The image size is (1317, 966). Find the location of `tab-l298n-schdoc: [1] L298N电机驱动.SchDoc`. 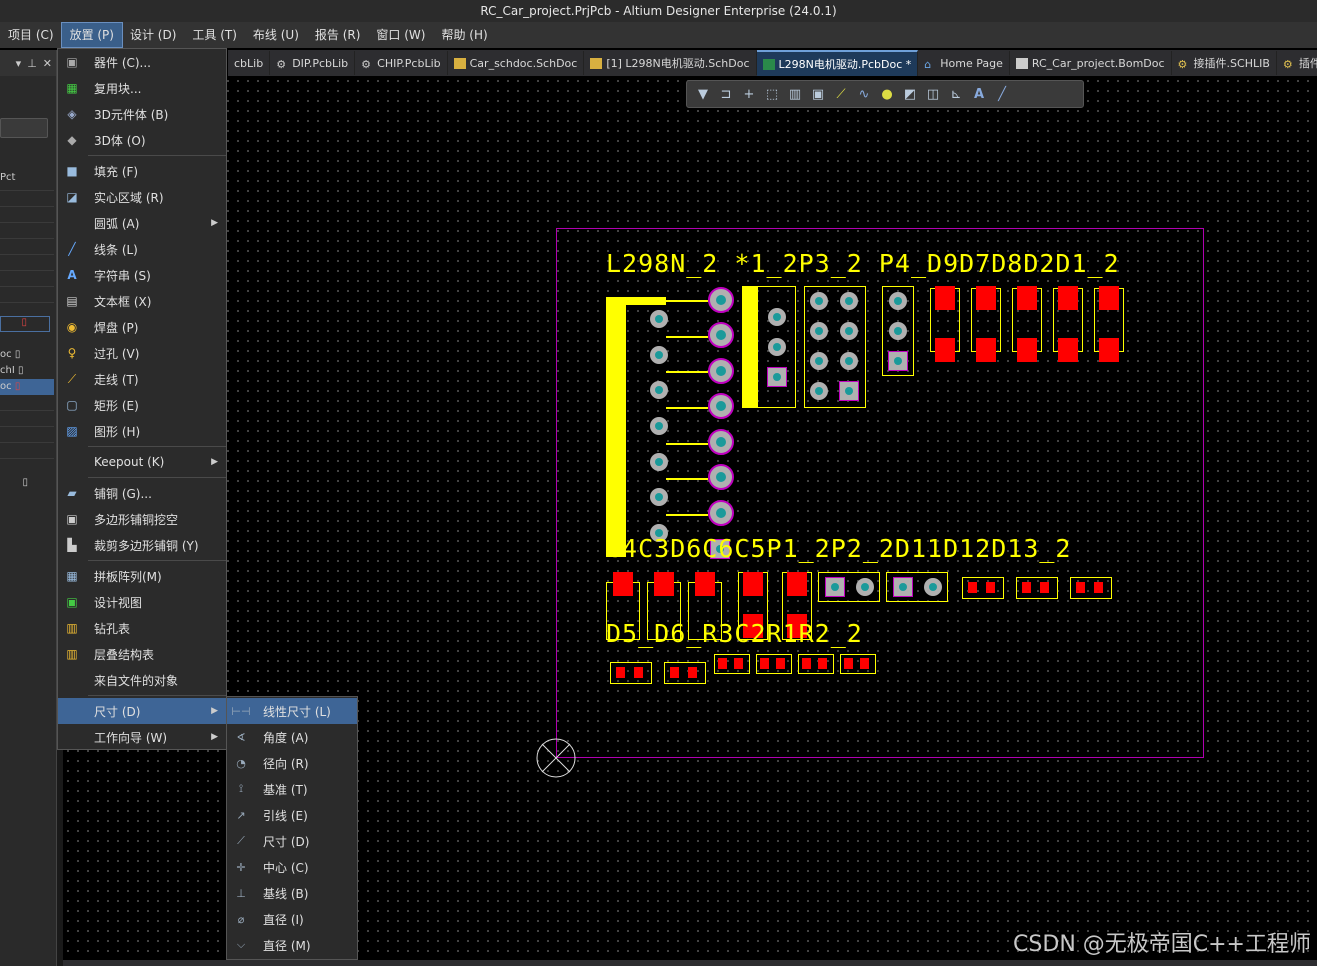

tab-l298n-schdoc: [1] L298N电机驱动.SchDoc is located at coordinates (670, 63).